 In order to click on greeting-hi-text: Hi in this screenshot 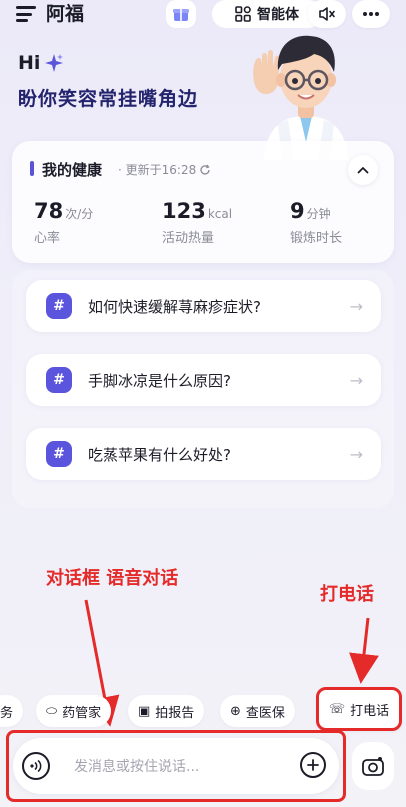, I will do `click(29, 63)`.